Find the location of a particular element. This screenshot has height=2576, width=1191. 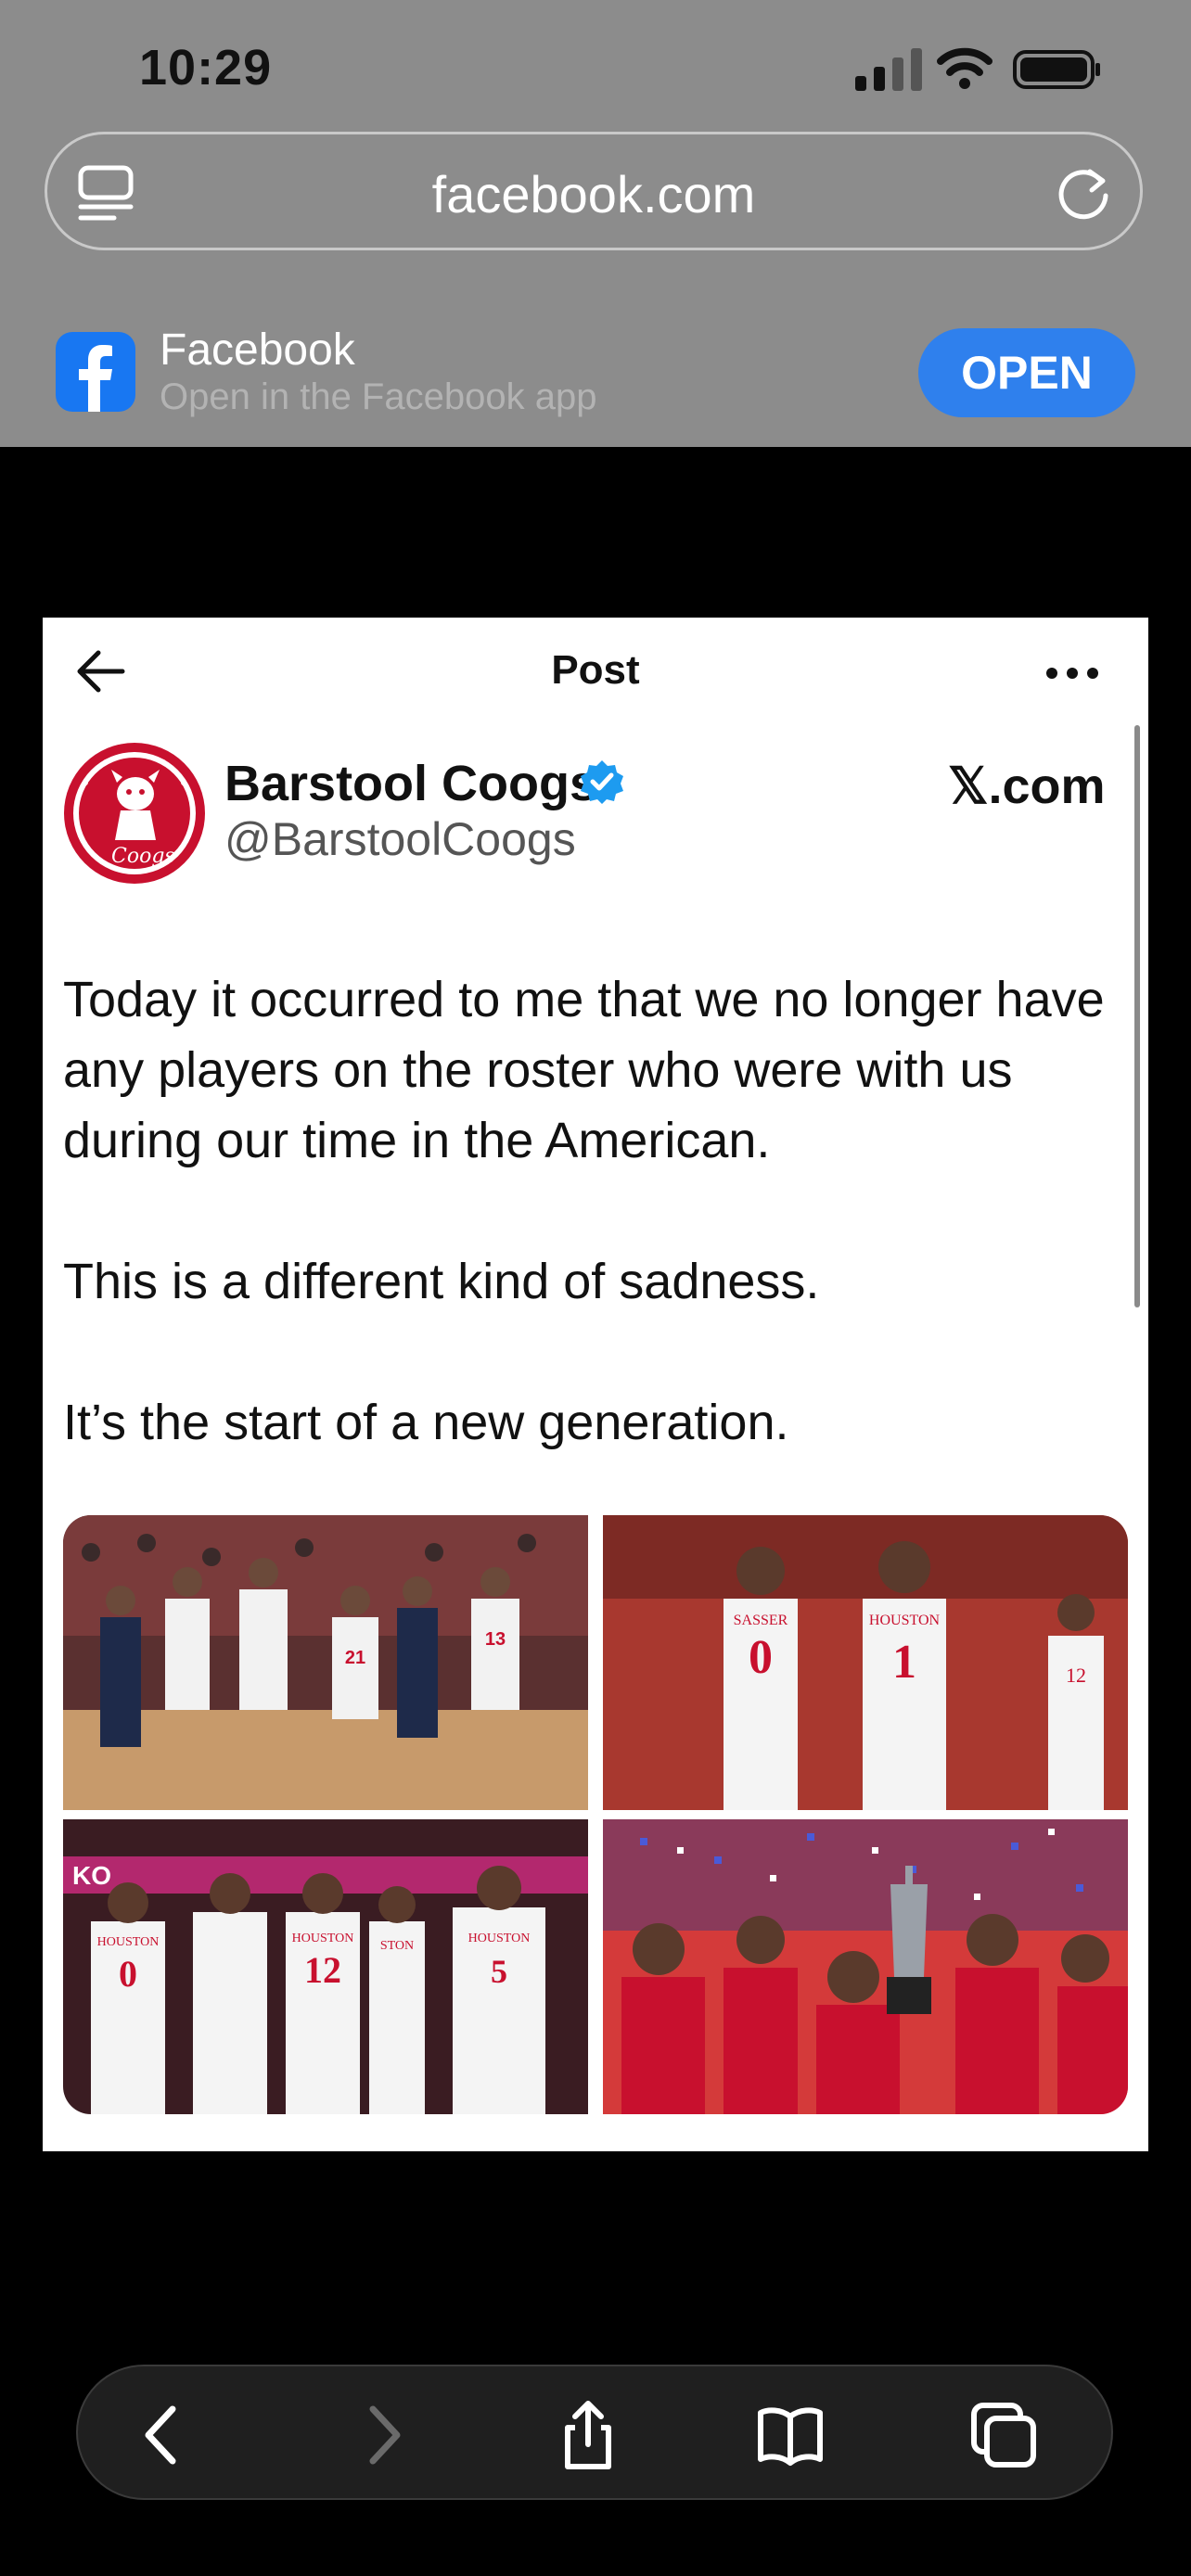

back-icon is located at coordinates (163, 2435).